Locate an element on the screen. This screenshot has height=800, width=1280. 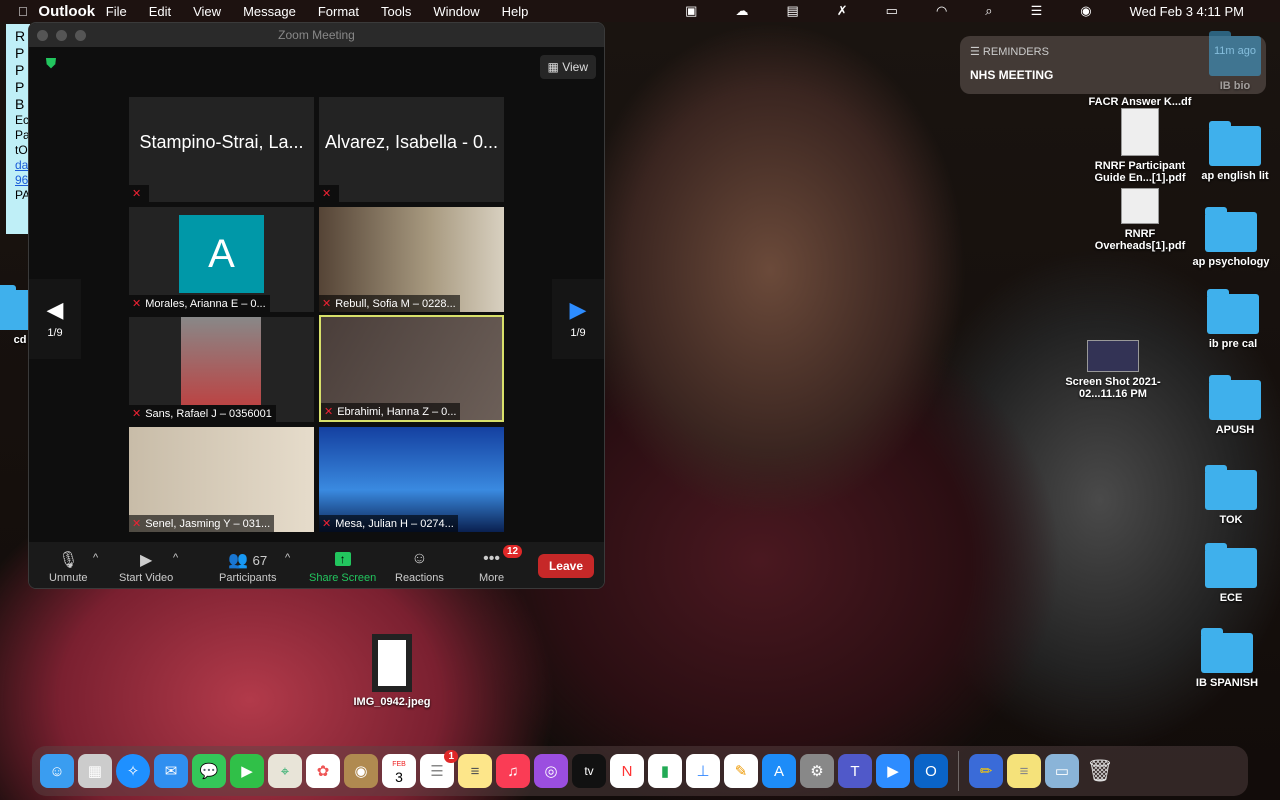
title-bar: Zoom Meeting is located at coordinates (316, 35).